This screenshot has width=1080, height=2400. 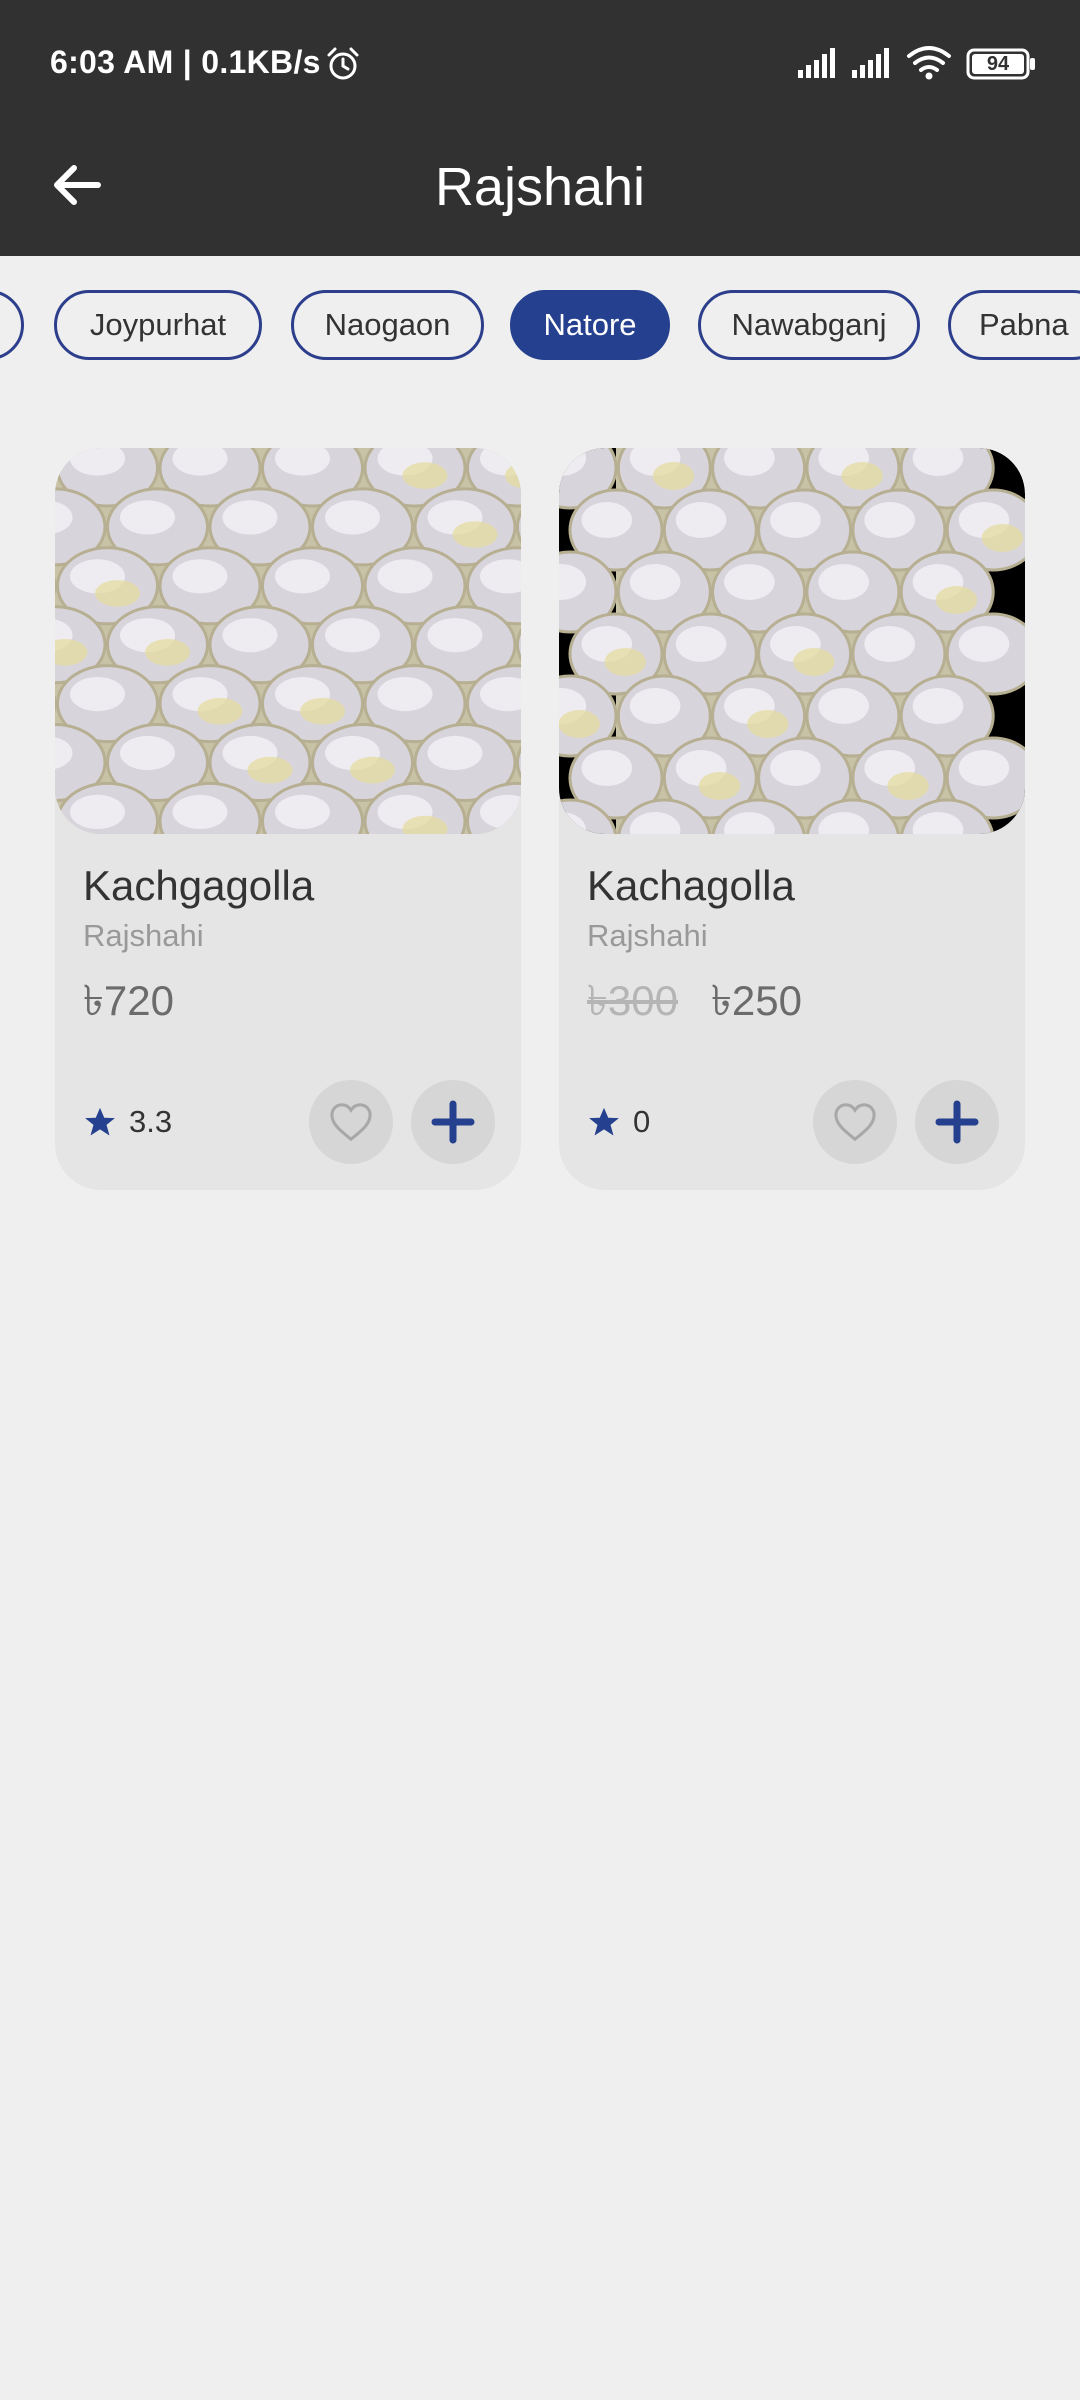 I want to click on product-card: Kachagolla Rajshahi ৳300 ৳250 0, so click(x=792, y=819).